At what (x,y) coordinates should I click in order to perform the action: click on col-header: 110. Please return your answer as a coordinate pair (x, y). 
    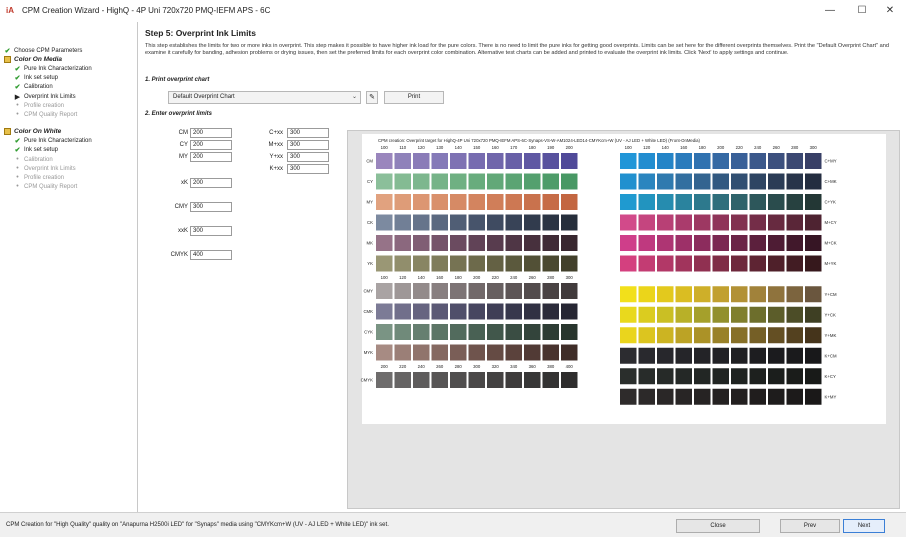
    Looking at the image, I should click on (402, 147).